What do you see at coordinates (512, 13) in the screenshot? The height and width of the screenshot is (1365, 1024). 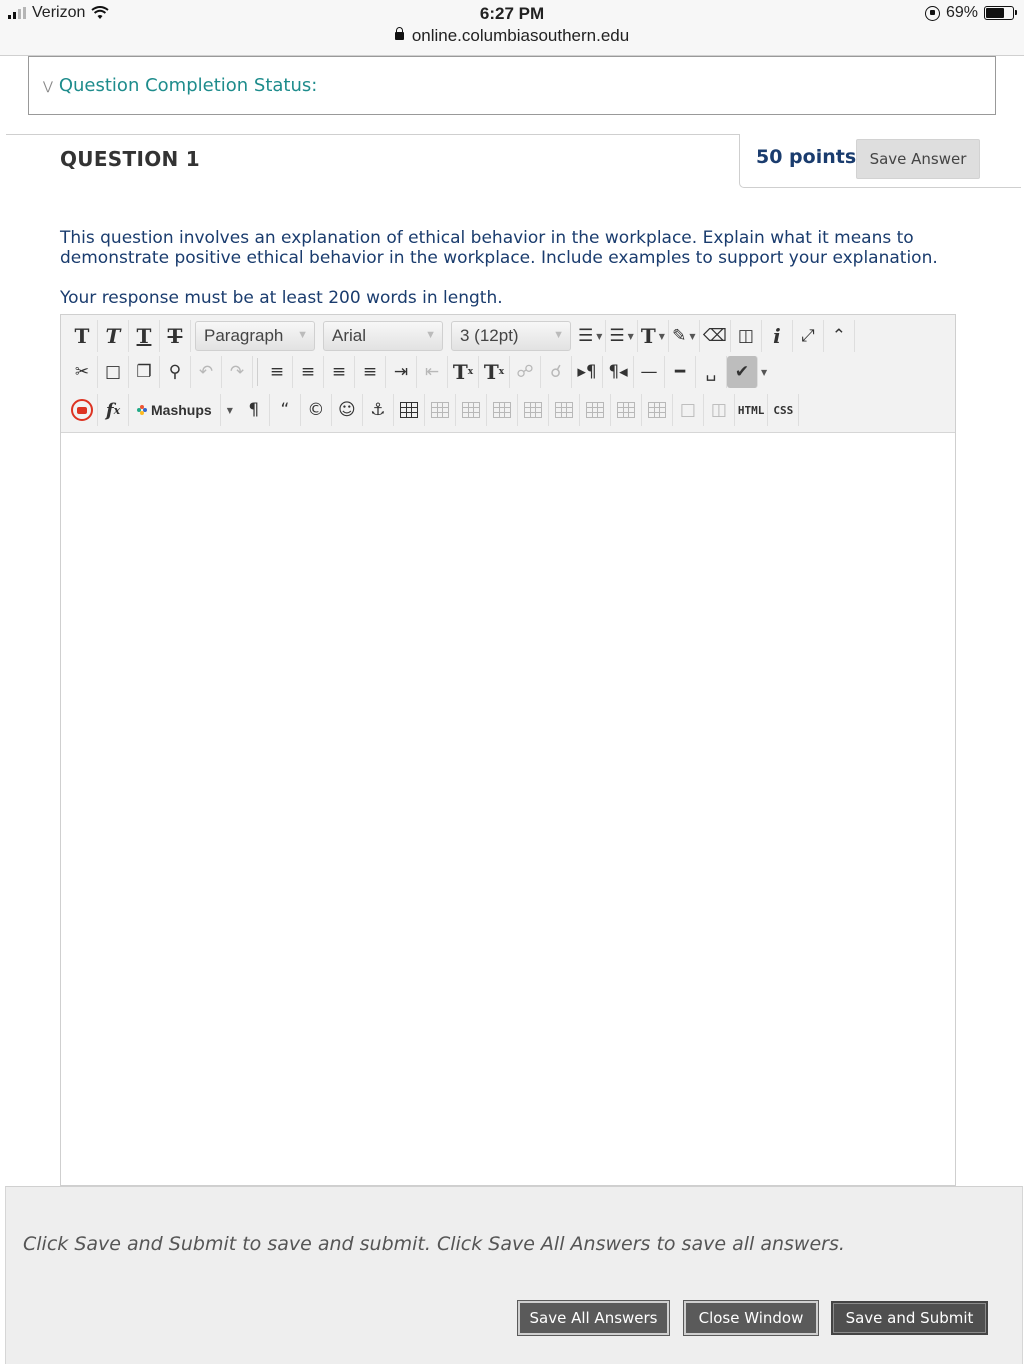 I see `clock: 6:27 PM` at bounding box center [512, 13].